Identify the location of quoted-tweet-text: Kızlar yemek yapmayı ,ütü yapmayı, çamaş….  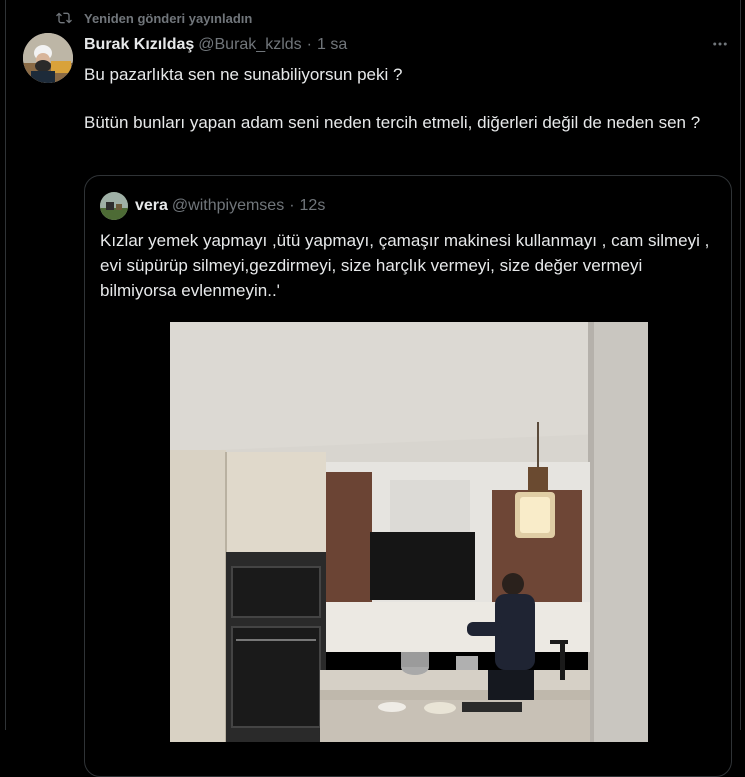
(405, 265).